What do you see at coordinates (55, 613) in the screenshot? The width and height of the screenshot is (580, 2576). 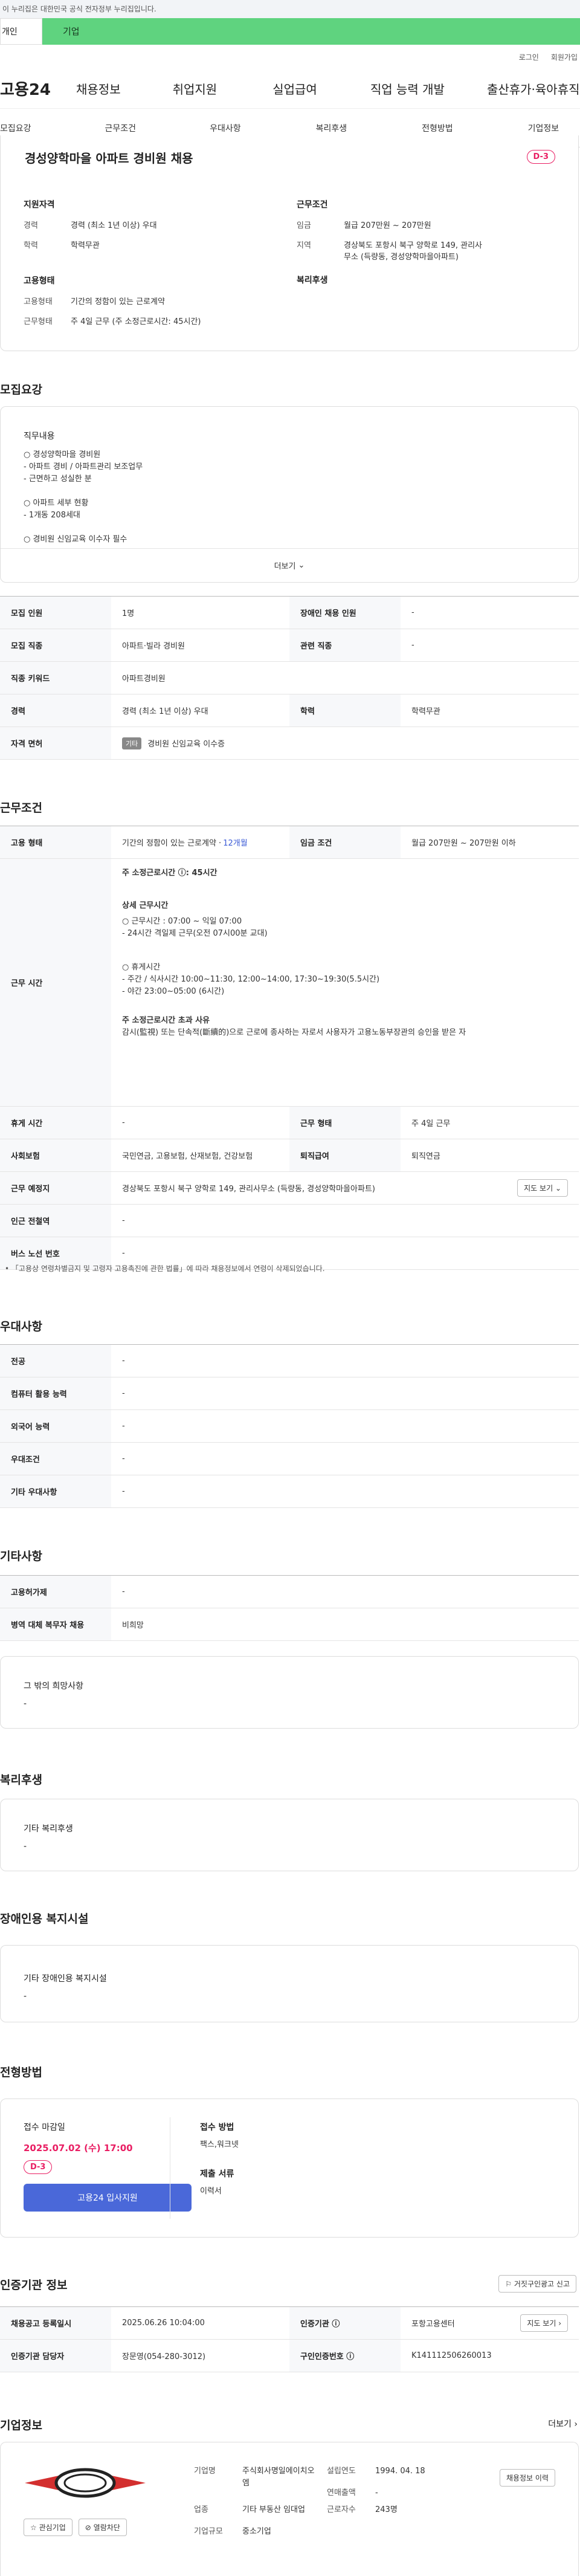 I see `th: 모집 인원` at bounding box center [55, 613].